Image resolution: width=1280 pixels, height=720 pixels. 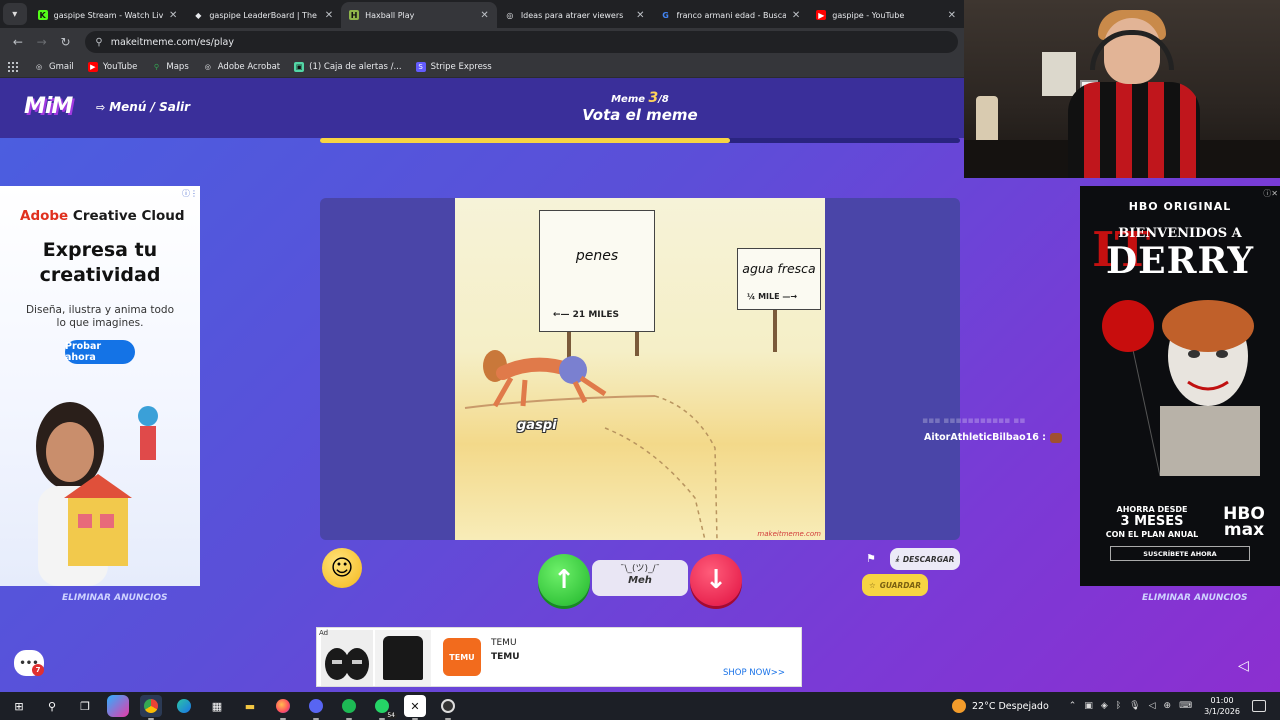 I want to click on ad-brand-red: Adobe, so click(x=44, y=216).